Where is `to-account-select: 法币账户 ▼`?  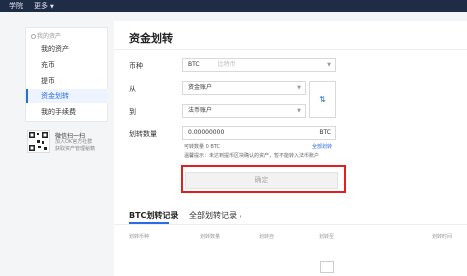 to-account-select: 法币账户 ▼ is located at coordinates (244, 111).